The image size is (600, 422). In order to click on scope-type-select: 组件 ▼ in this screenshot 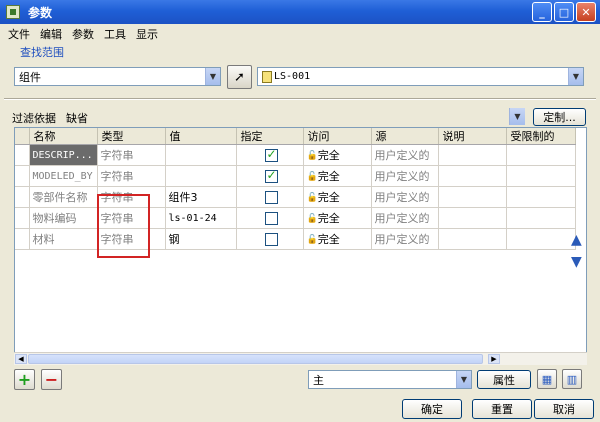, I will do `click(117, 76)`.